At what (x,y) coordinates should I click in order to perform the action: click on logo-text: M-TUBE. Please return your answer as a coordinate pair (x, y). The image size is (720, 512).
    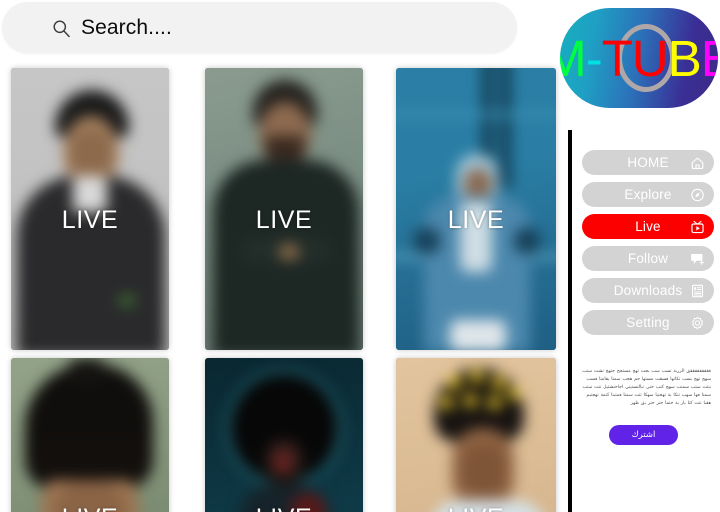
    Looking at the image, I should click on (639, 58).